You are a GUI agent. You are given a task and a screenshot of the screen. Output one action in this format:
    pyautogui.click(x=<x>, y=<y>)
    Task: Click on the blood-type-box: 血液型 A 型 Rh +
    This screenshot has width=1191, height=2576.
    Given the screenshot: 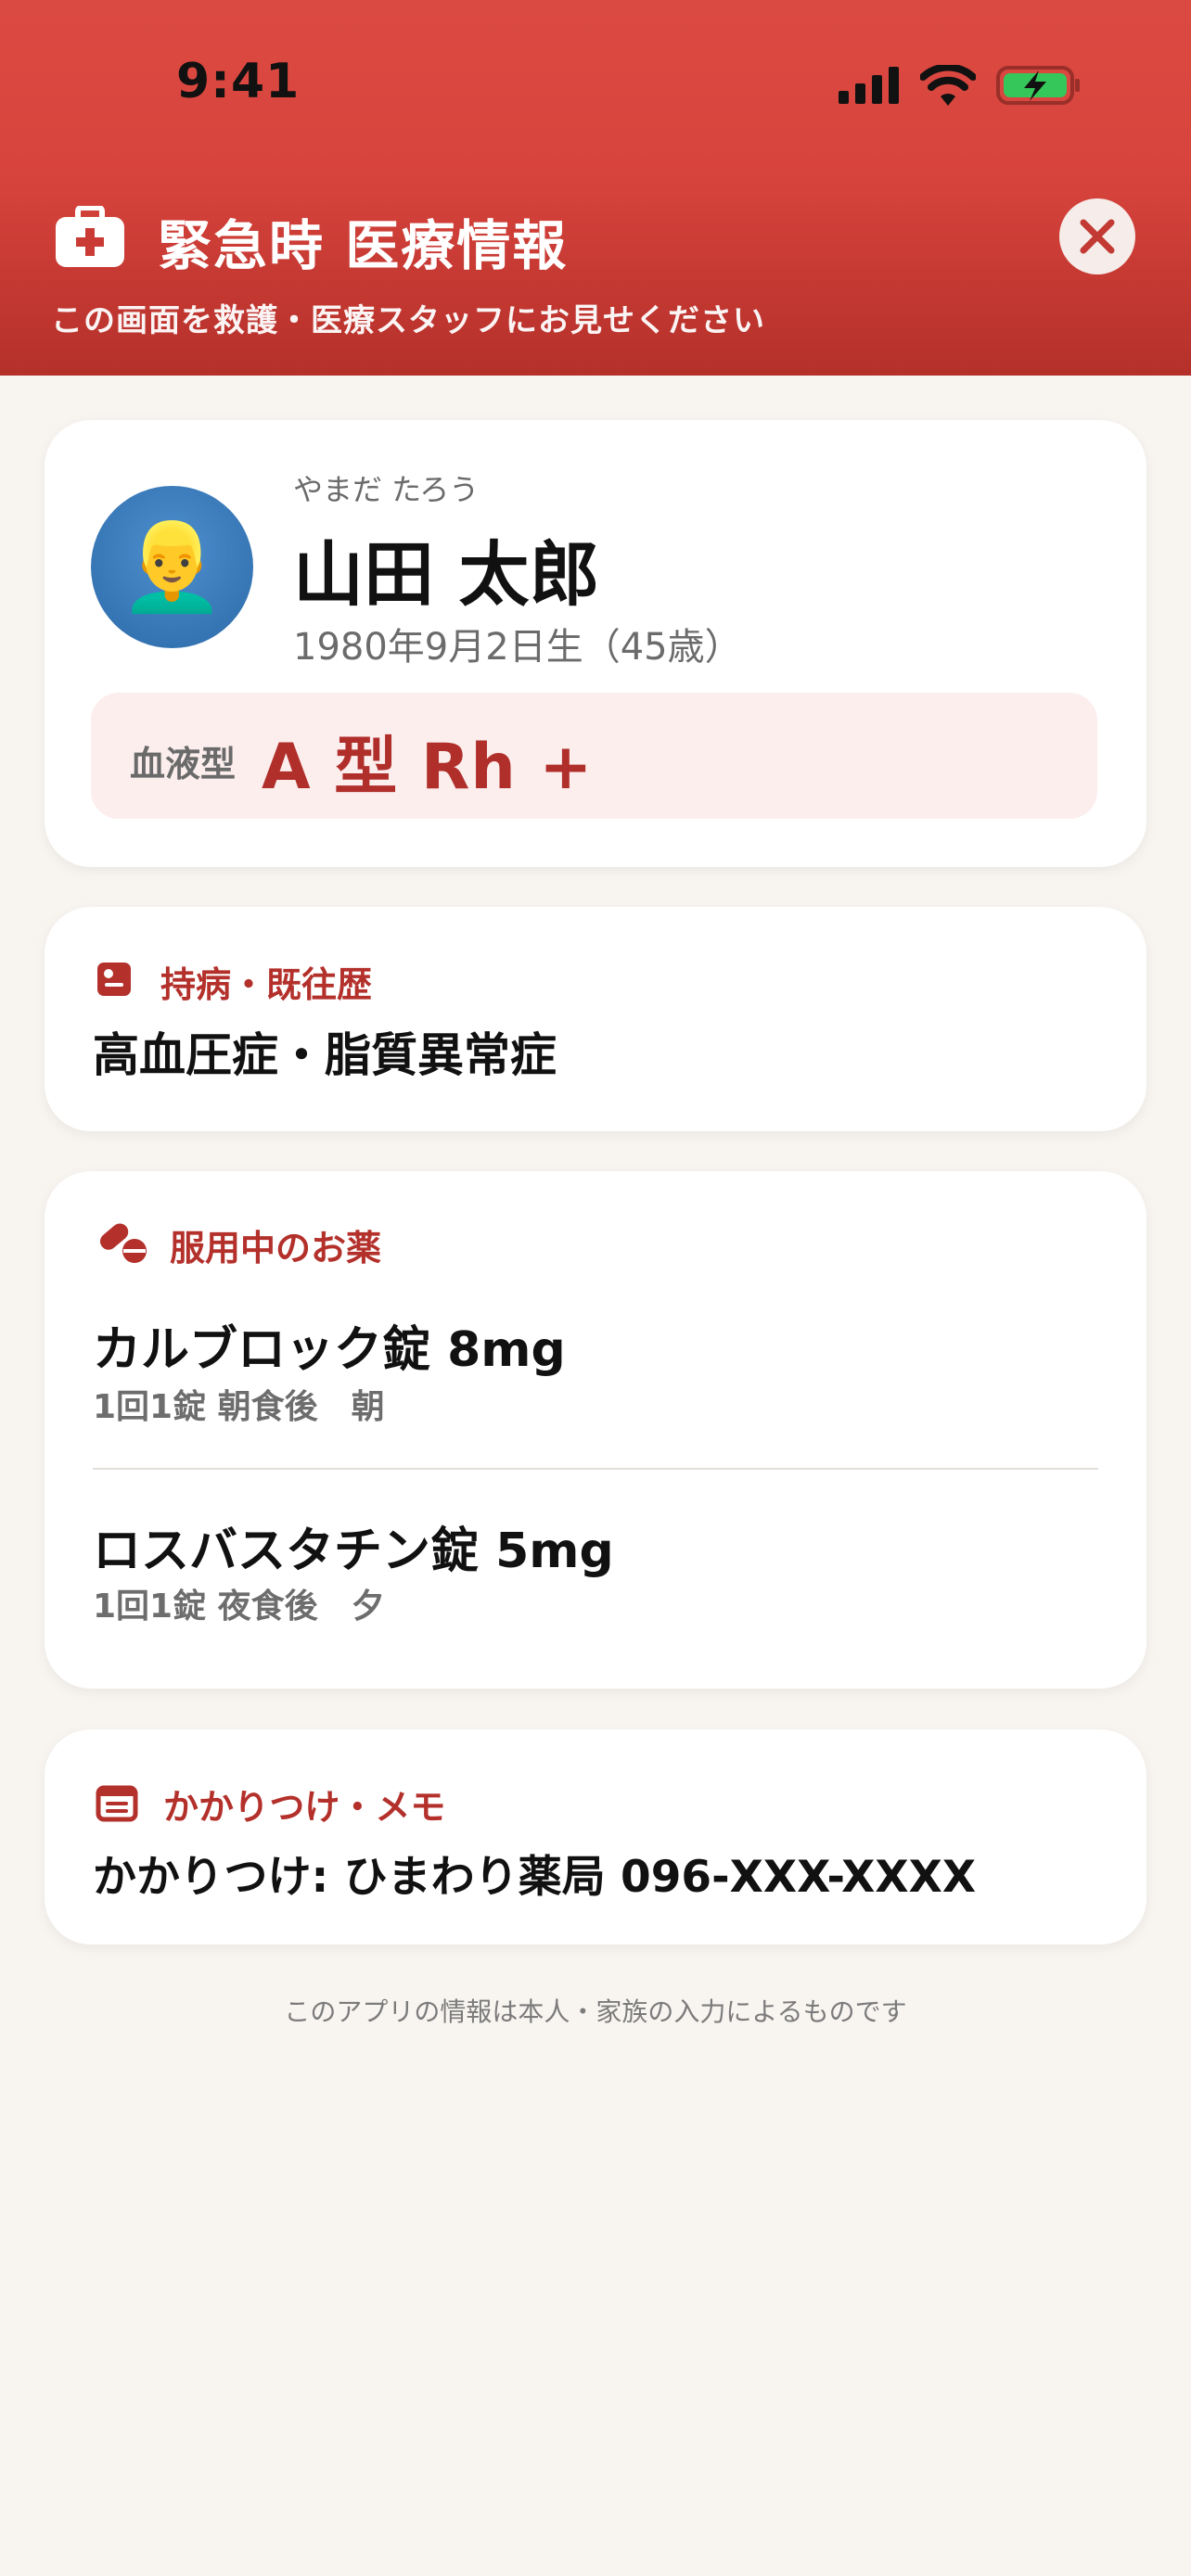 What is the action you would take?
    pyautogui.click(x=594, y=756)
    